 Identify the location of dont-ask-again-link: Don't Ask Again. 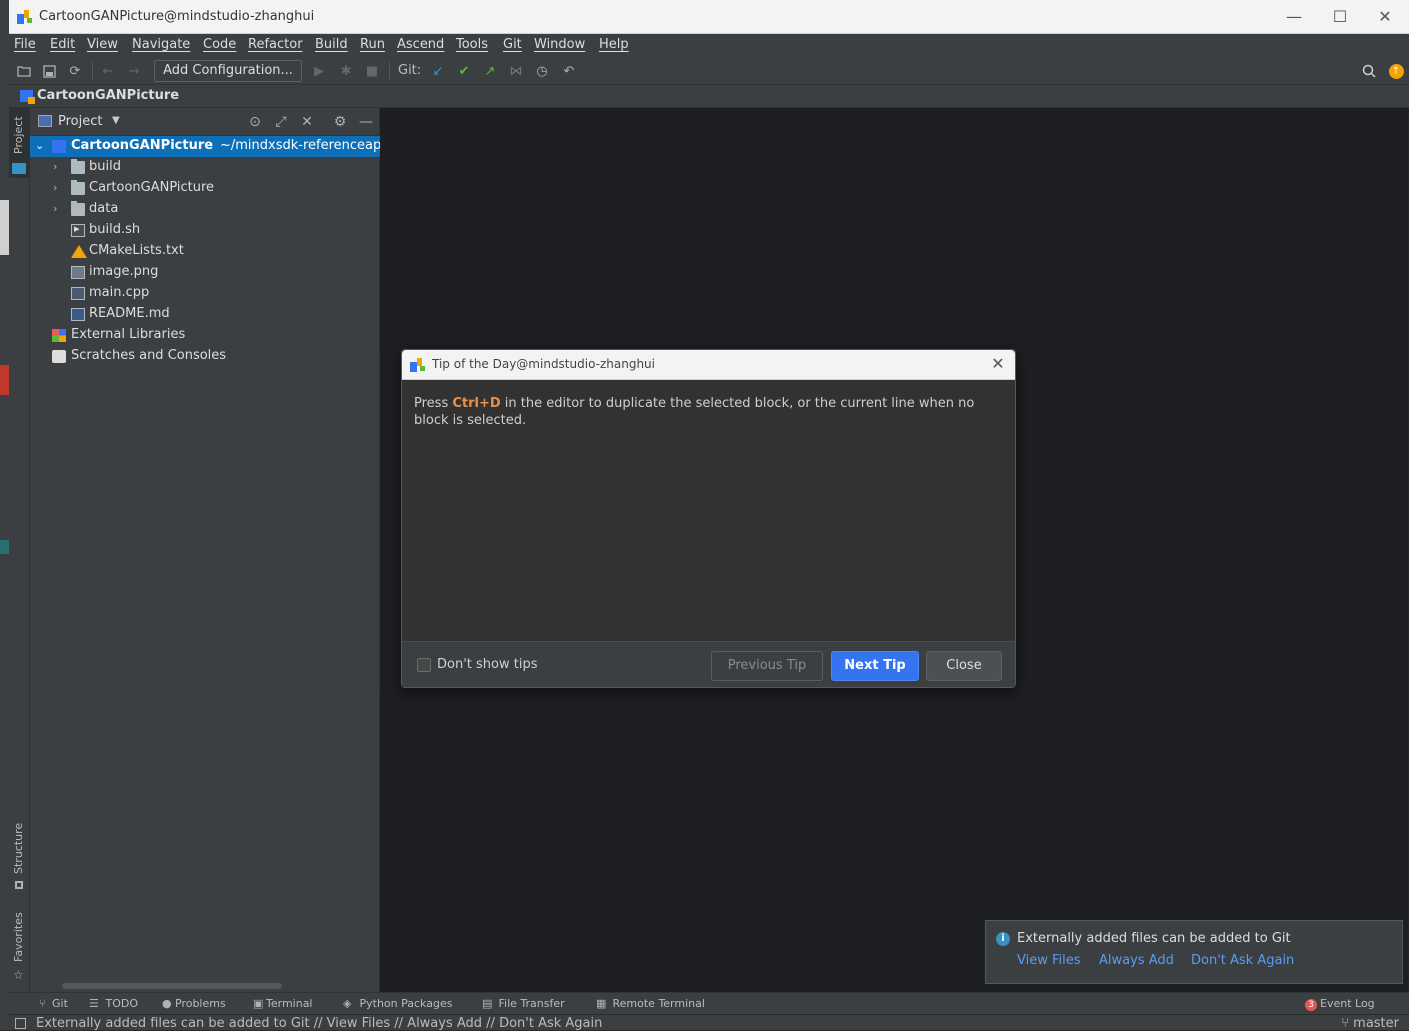
(1242, 960).